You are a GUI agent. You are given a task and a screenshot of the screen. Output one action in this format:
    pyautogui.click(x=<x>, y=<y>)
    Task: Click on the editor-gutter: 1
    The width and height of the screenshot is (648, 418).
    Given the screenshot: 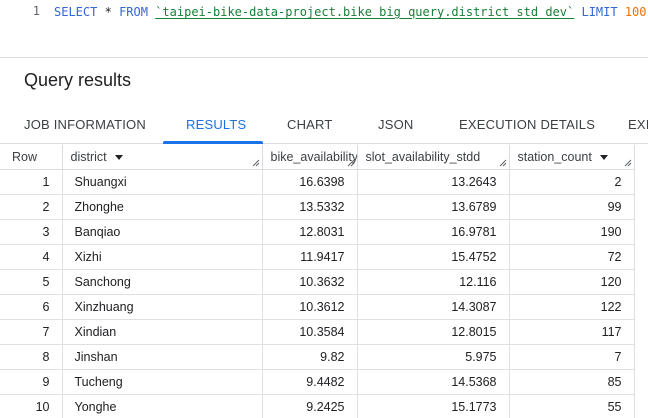 What is the action you would take?
    pyautogui.click(x=24, y=27)
    